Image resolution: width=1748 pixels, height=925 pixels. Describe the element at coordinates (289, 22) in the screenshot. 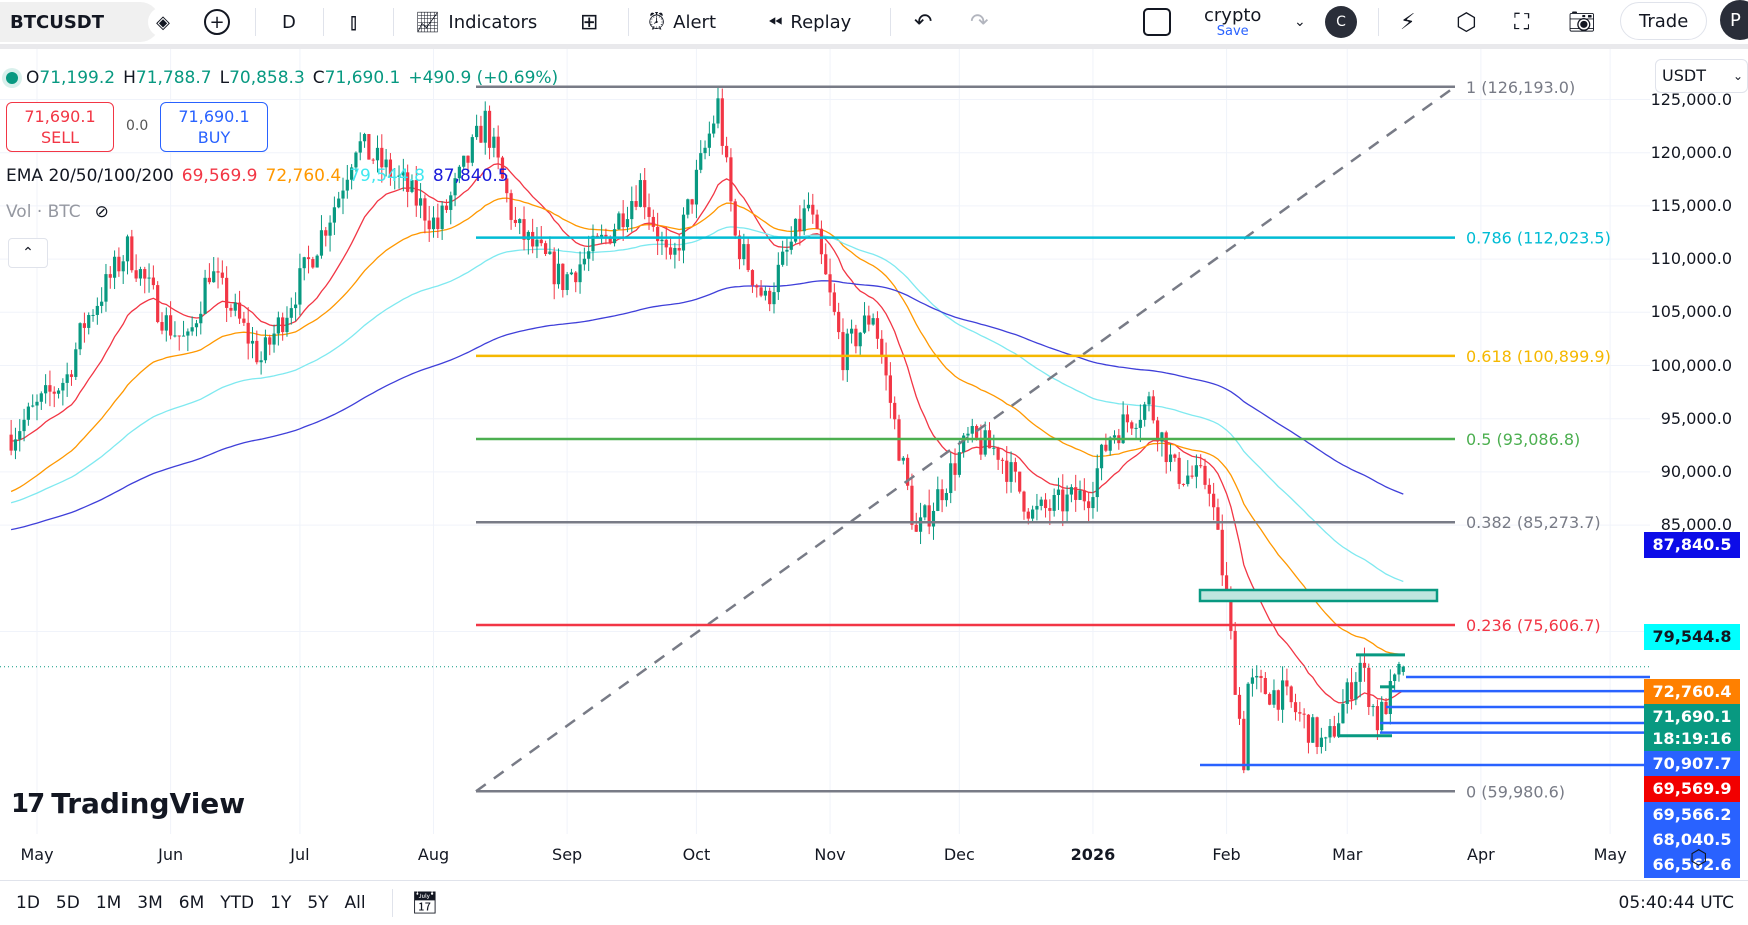

I see `interval-button: D` at that location.